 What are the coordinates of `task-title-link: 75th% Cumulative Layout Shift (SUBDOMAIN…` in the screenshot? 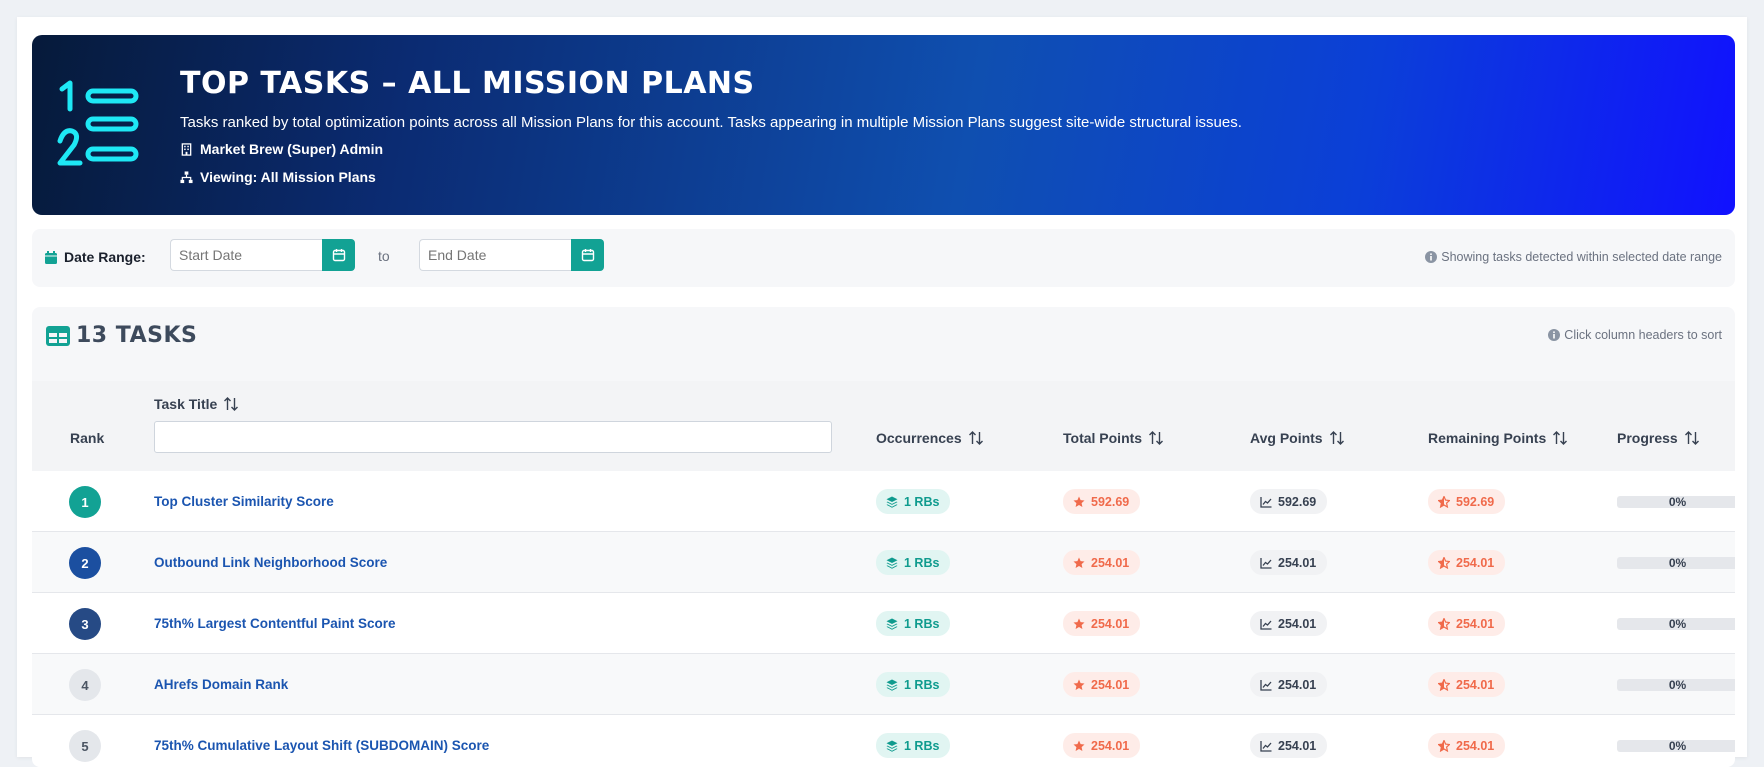 It's located at (321, 745).